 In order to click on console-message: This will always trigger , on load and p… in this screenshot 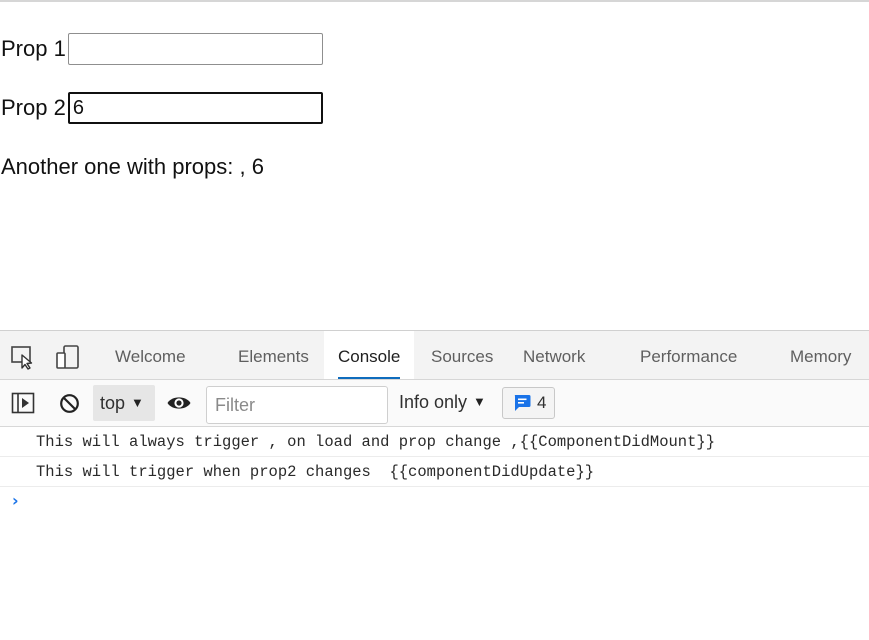, I will do `click(434, 442)`.